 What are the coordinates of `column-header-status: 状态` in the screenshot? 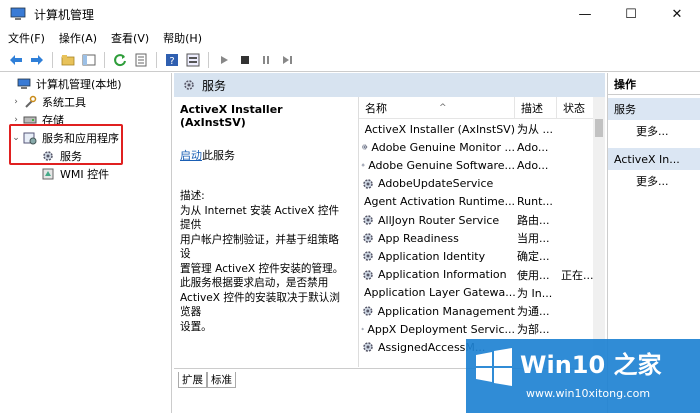 It's located at (575, 108).